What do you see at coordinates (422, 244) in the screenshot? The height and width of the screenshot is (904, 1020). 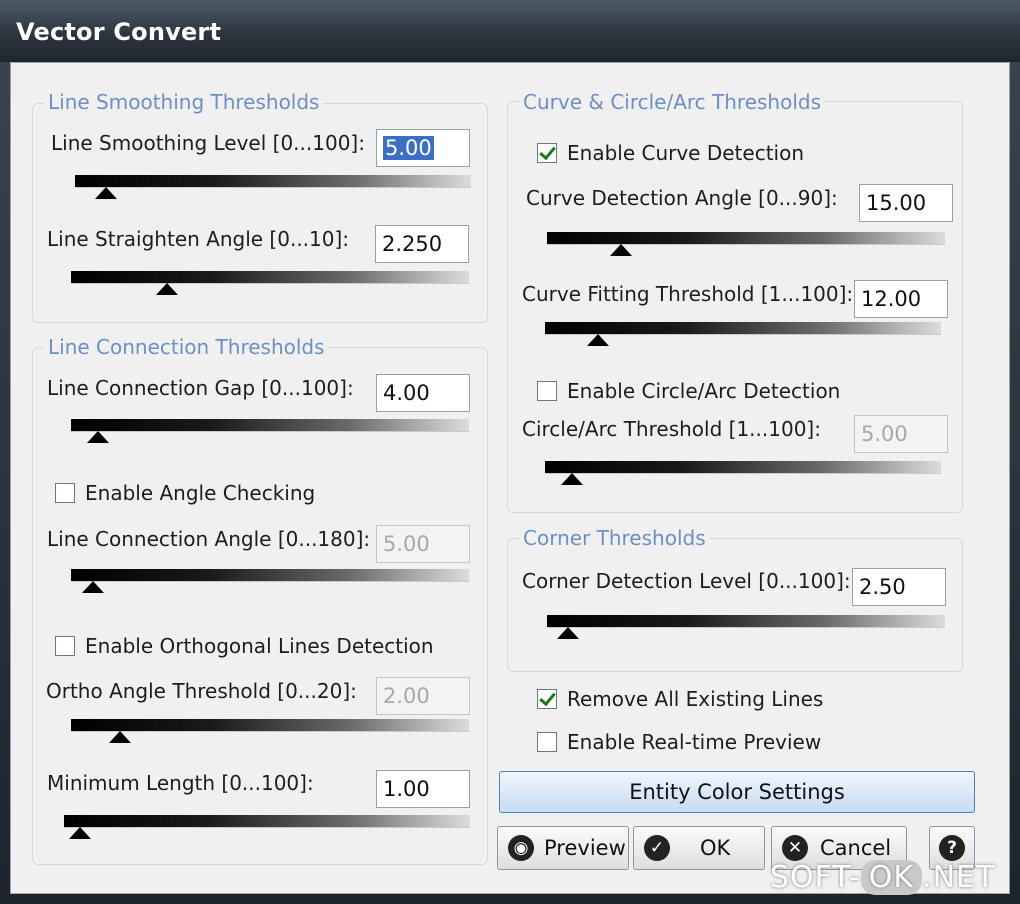 I see `line-straighten-angle-input: 2.250` at bounding box center [422, 244].